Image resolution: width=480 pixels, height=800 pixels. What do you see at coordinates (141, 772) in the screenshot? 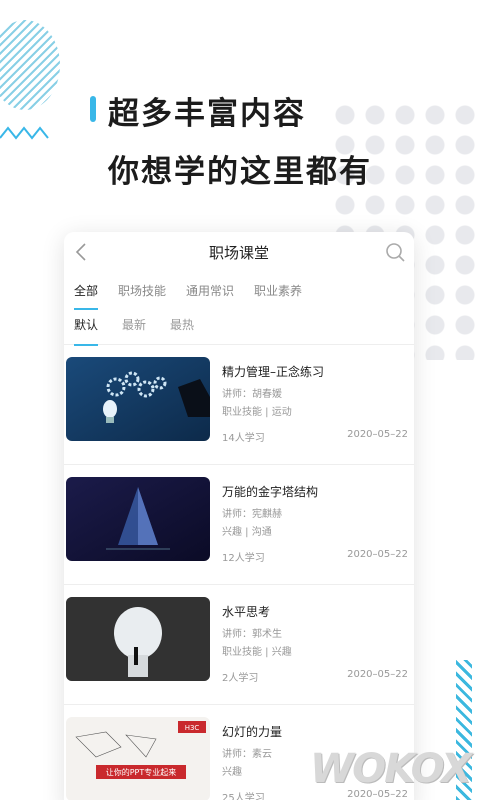
I see `thumb-banner-text: 让你的PPT专业起来` at bounding box center [141, 772].